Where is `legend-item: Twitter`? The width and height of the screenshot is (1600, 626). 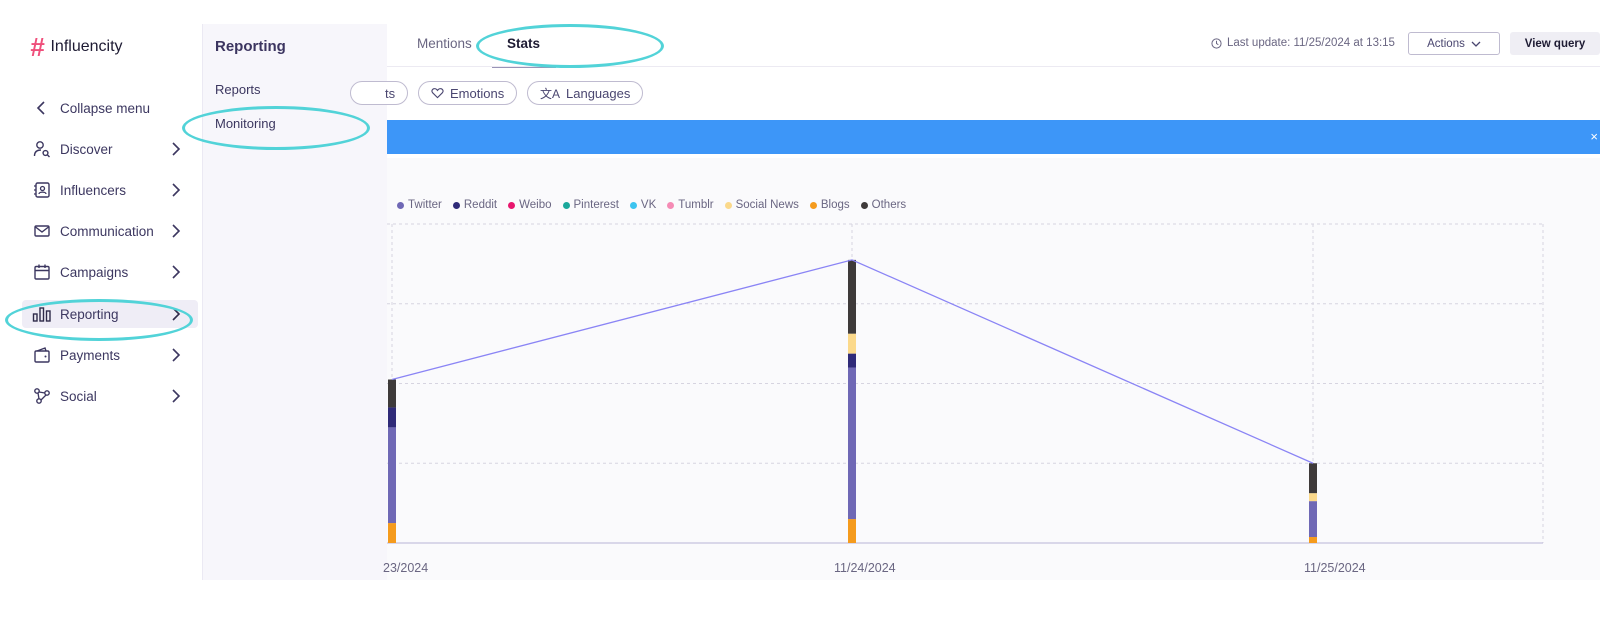 legend-item: Twitter is located at coordinates (419, 205).